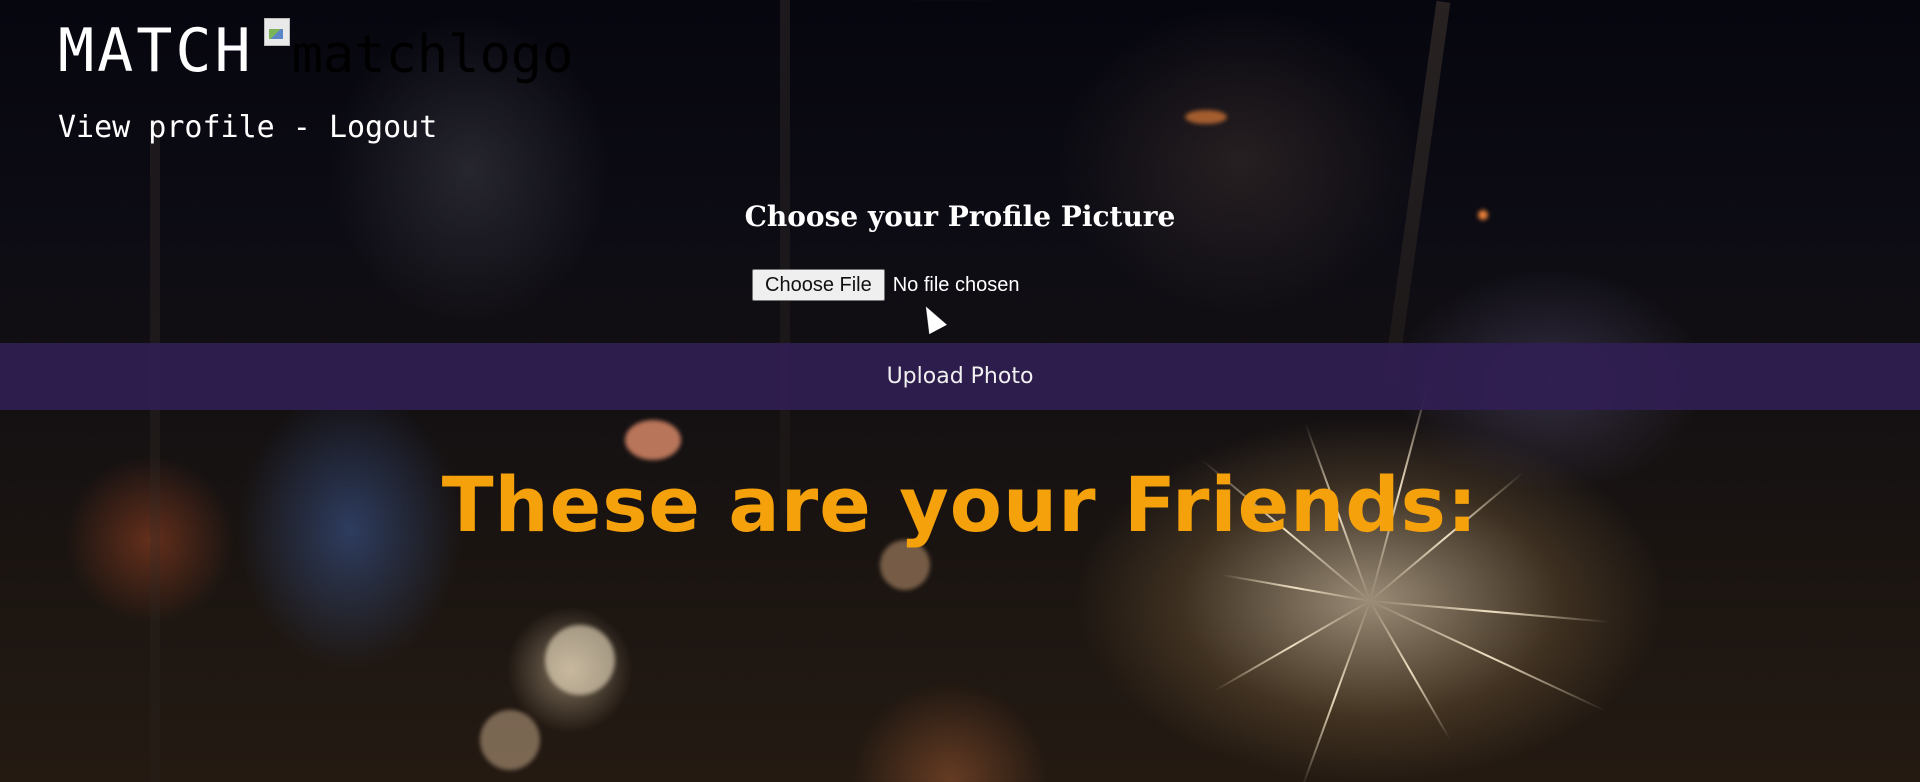  Describe the element at coordinates (956, 284) in the screenshot. I see `file-status: No file chosen` at that location.